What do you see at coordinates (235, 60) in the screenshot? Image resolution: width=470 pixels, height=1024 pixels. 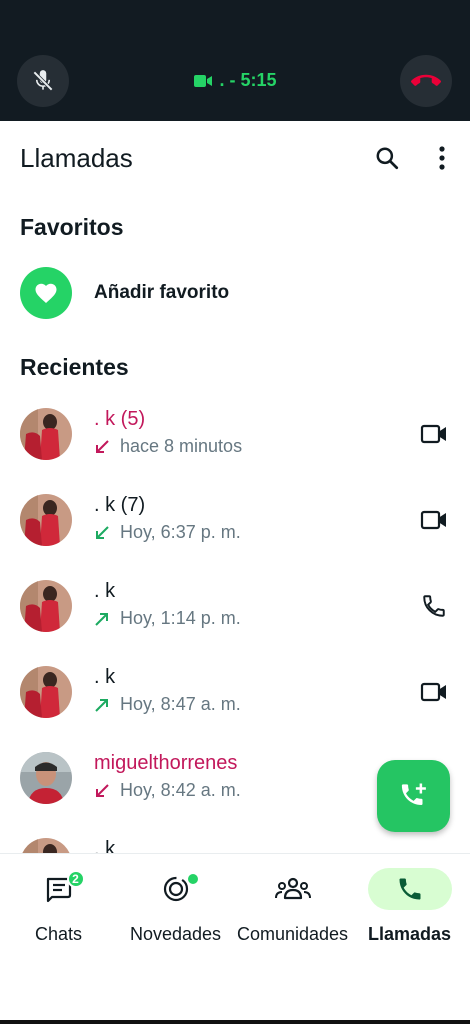 I see `ongoing-call-banner: . - 5:15` at bounding box center [235, 60].